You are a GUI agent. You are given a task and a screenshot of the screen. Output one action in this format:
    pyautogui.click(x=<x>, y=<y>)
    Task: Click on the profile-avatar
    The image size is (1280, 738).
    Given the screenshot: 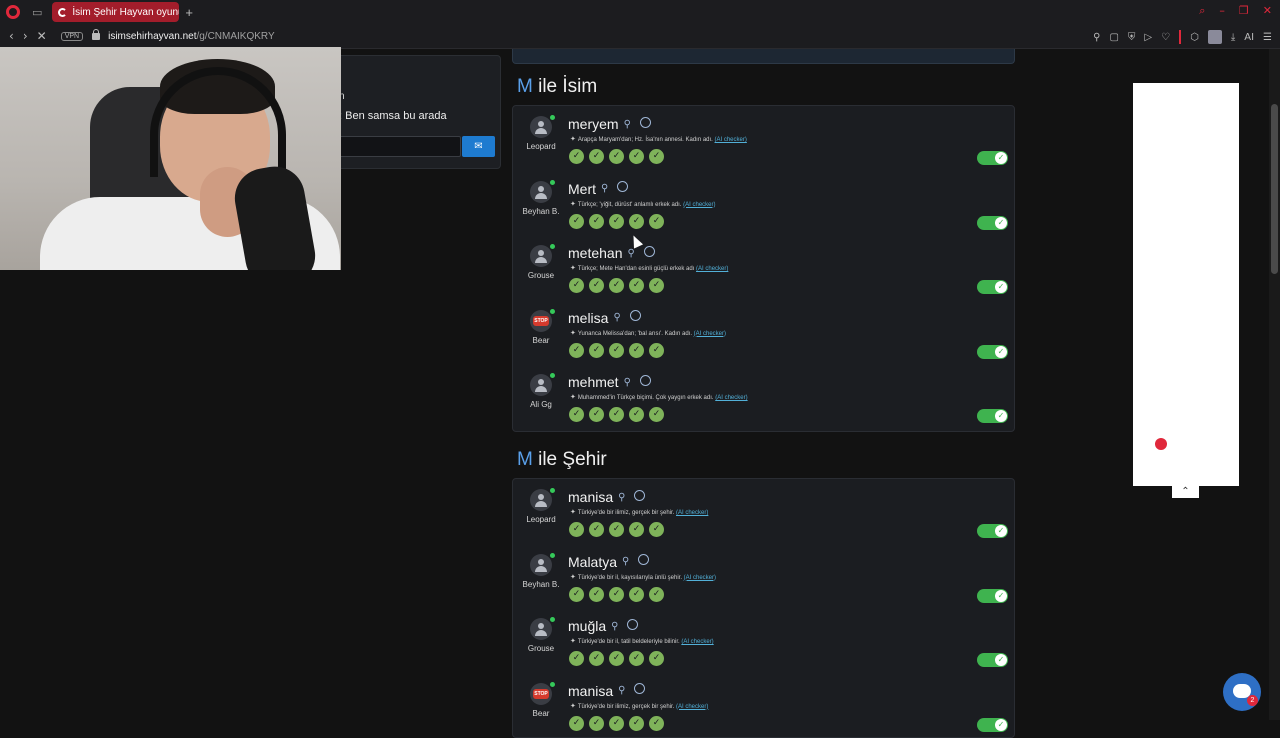 What is the action you would take?
    pyautogui.click(x=1214, y=37)
    